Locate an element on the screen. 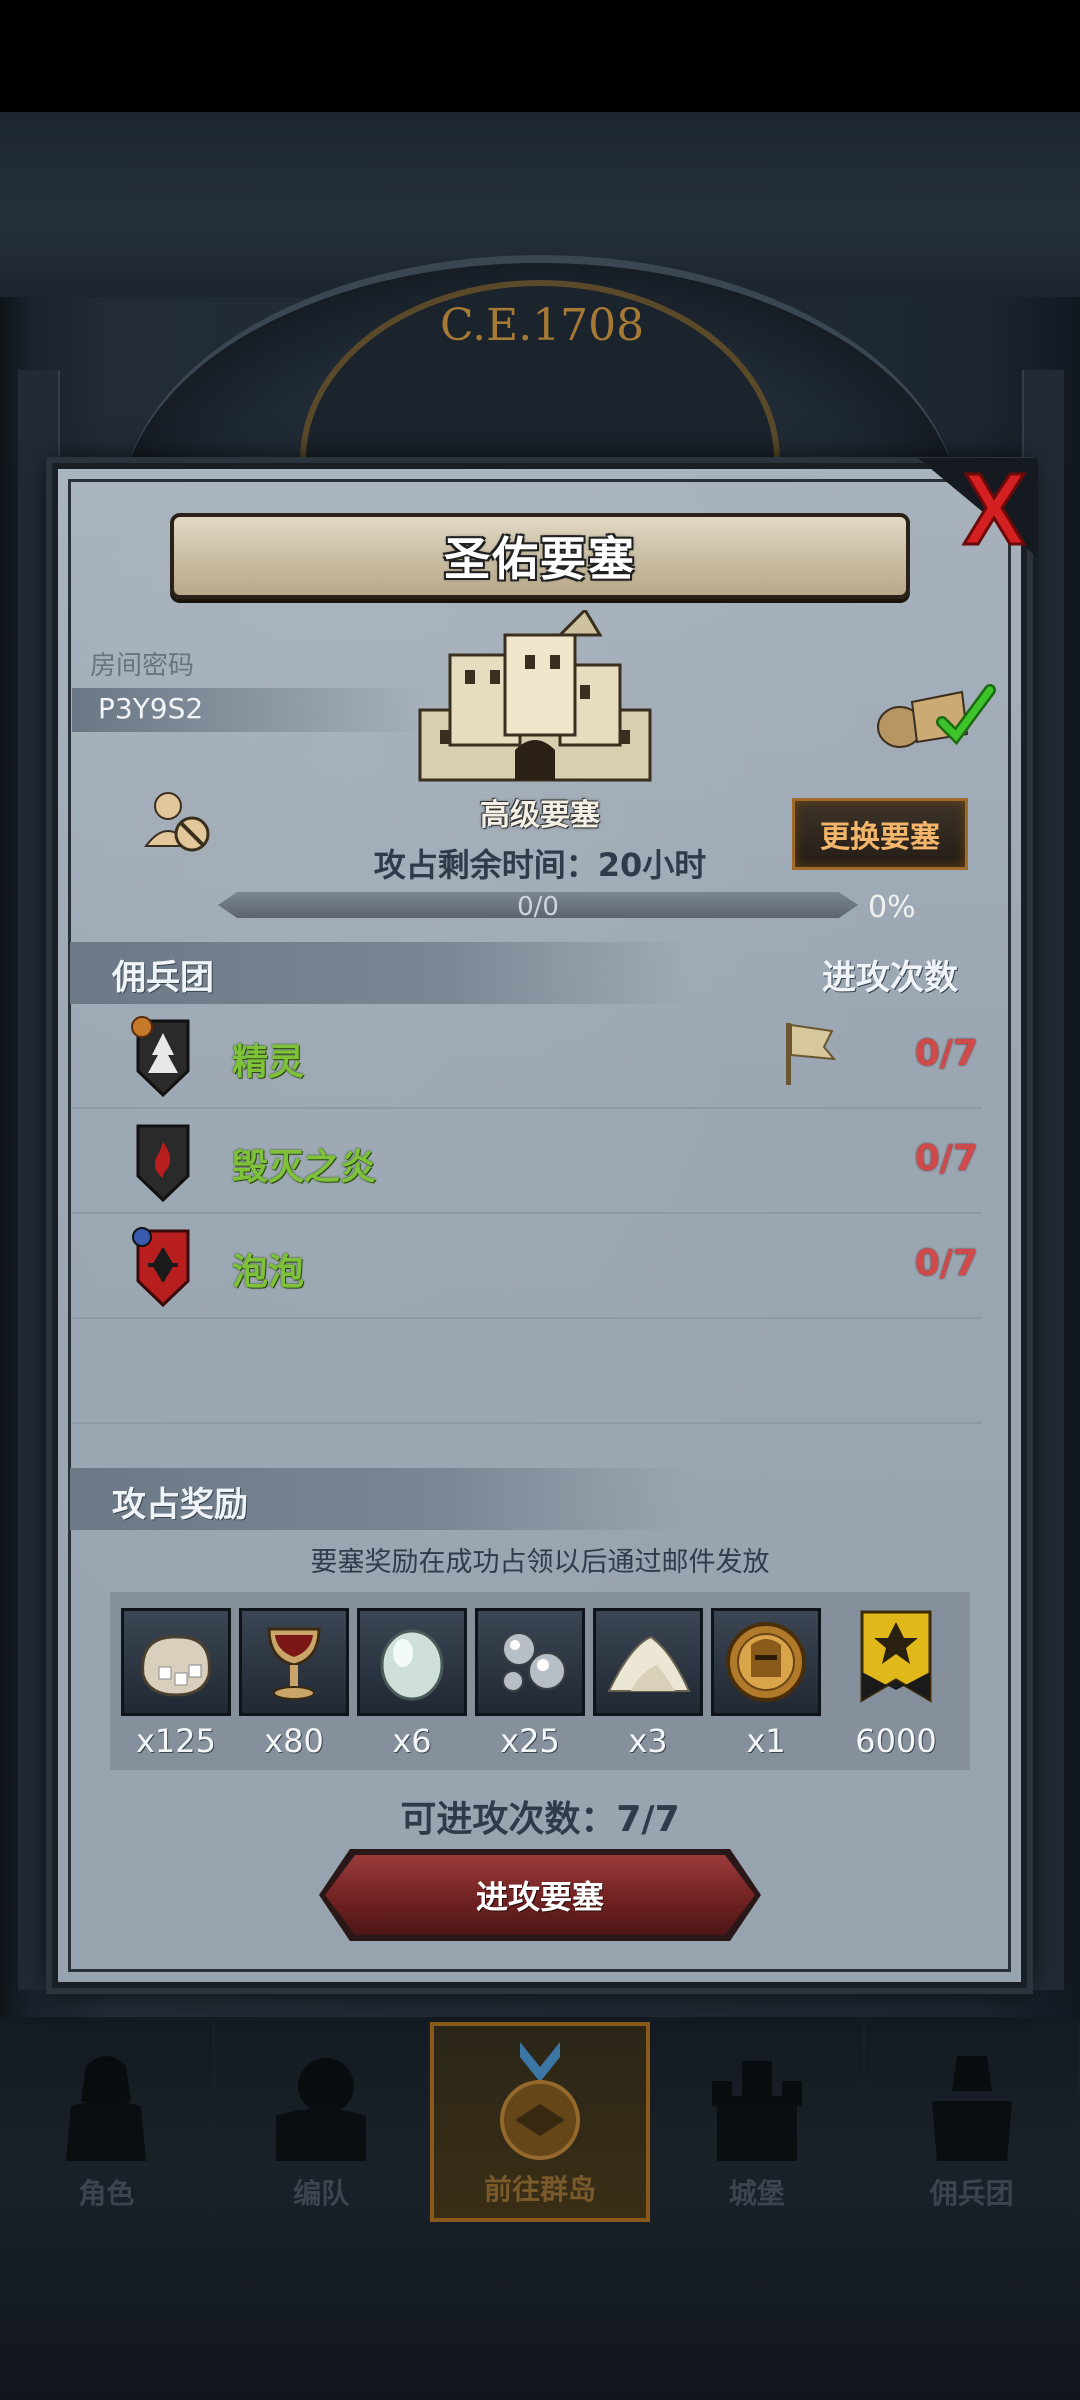  mercenary-row: 毁灭之炎 0/7 is located at coordinates (527, 1162).